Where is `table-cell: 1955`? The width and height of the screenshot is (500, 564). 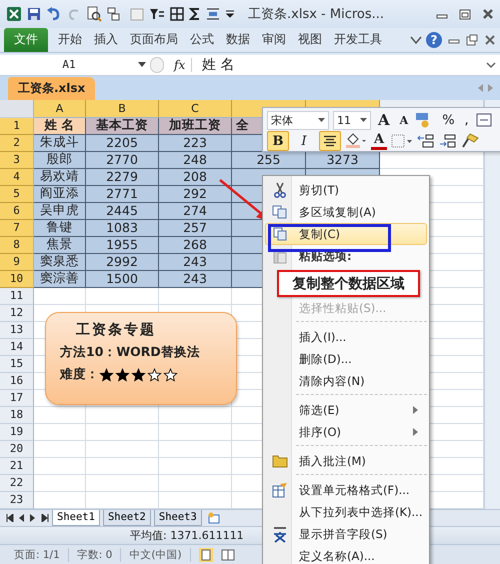
table-cell: 1955 is located at coordinates (122, 245).